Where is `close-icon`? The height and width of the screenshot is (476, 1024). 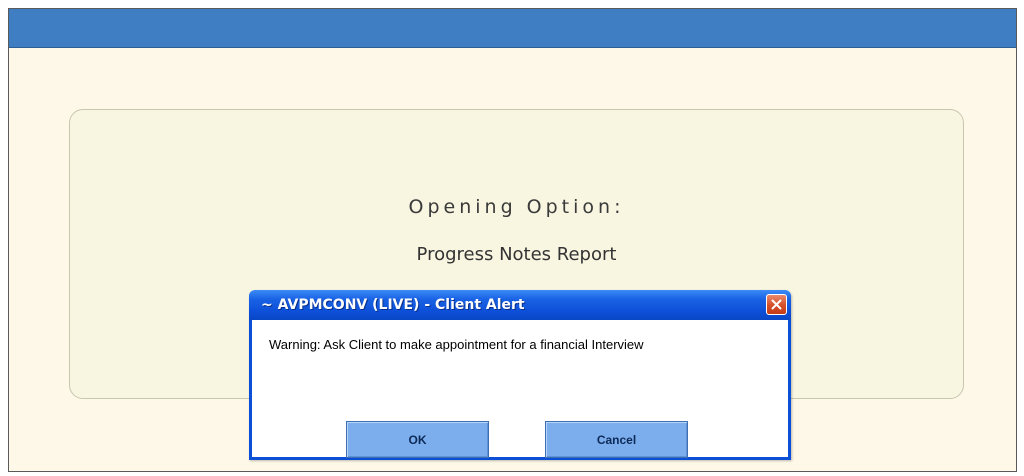 close-icon is located at coordinates (776, 304).